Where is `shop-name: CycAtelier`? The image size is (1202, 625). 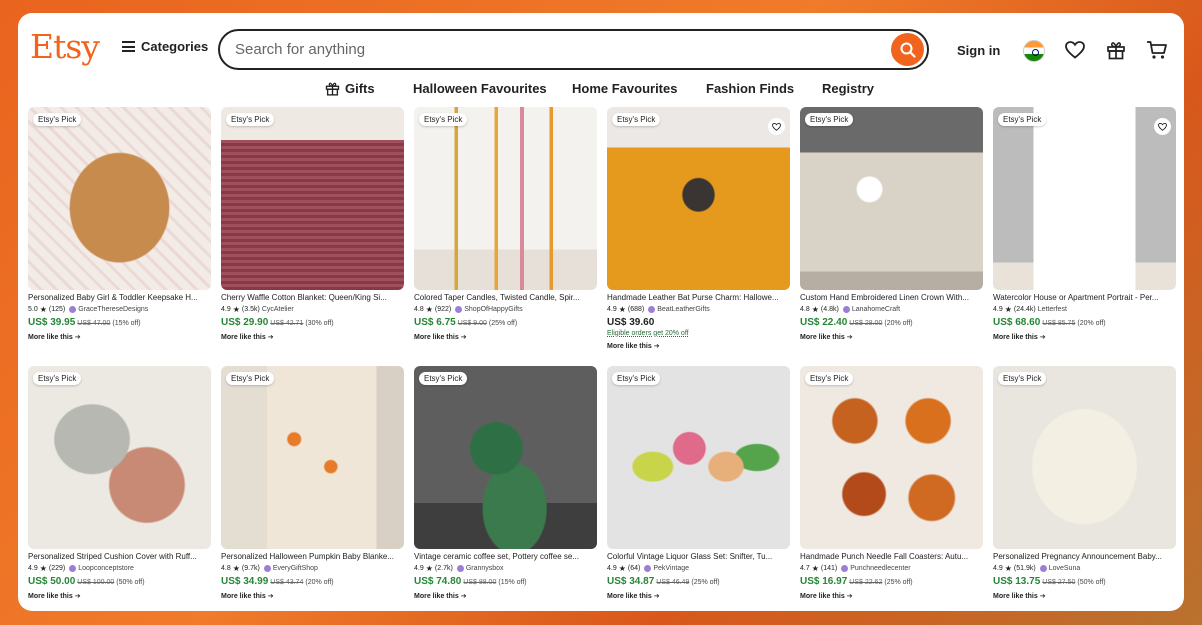 shop-name: CycAtelier is located at coordinates (278, 309).